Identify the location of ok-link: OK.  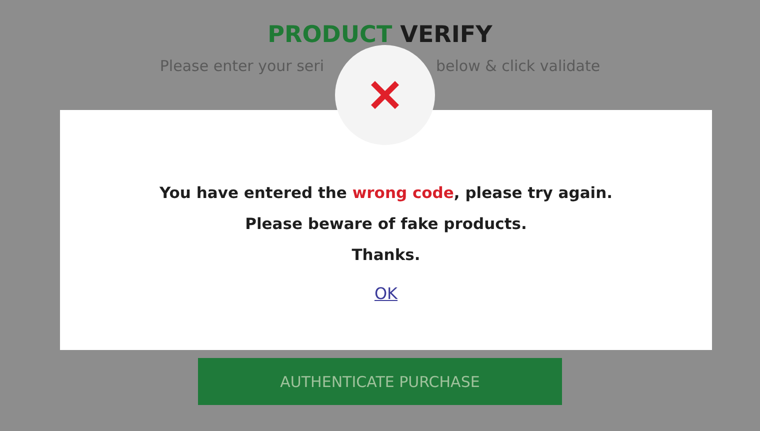
(386, 293).